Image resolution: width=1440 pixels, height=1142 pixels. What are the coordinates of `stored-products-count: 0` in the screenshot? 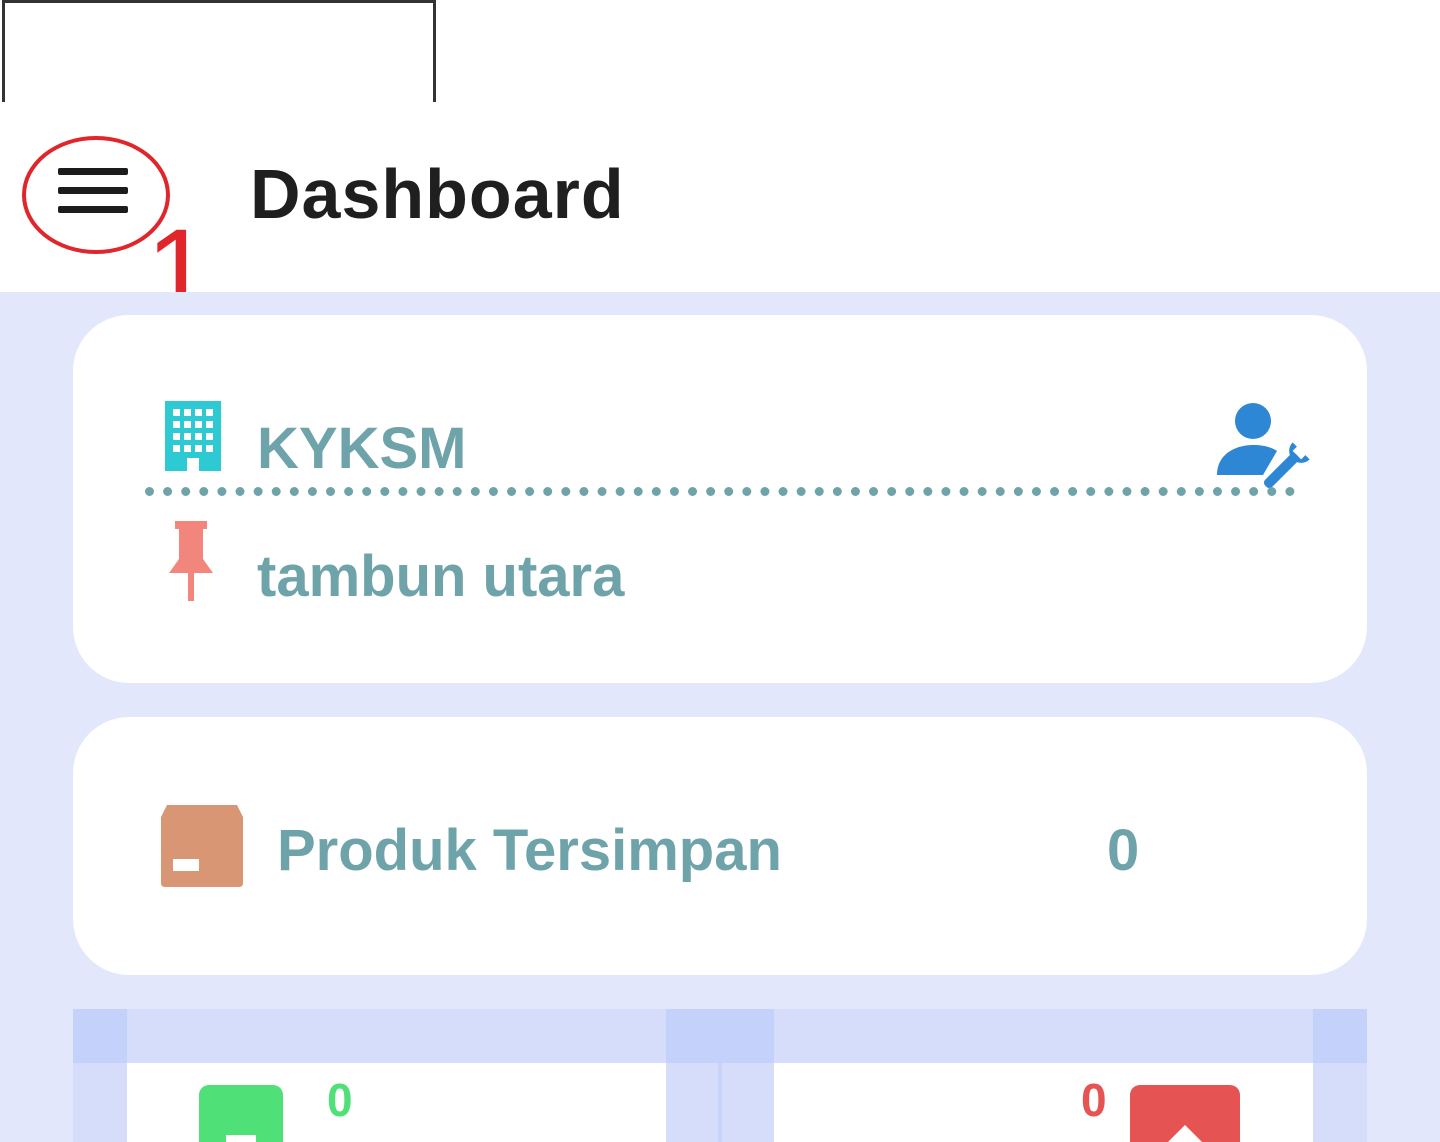 It's located at (1123, 850).